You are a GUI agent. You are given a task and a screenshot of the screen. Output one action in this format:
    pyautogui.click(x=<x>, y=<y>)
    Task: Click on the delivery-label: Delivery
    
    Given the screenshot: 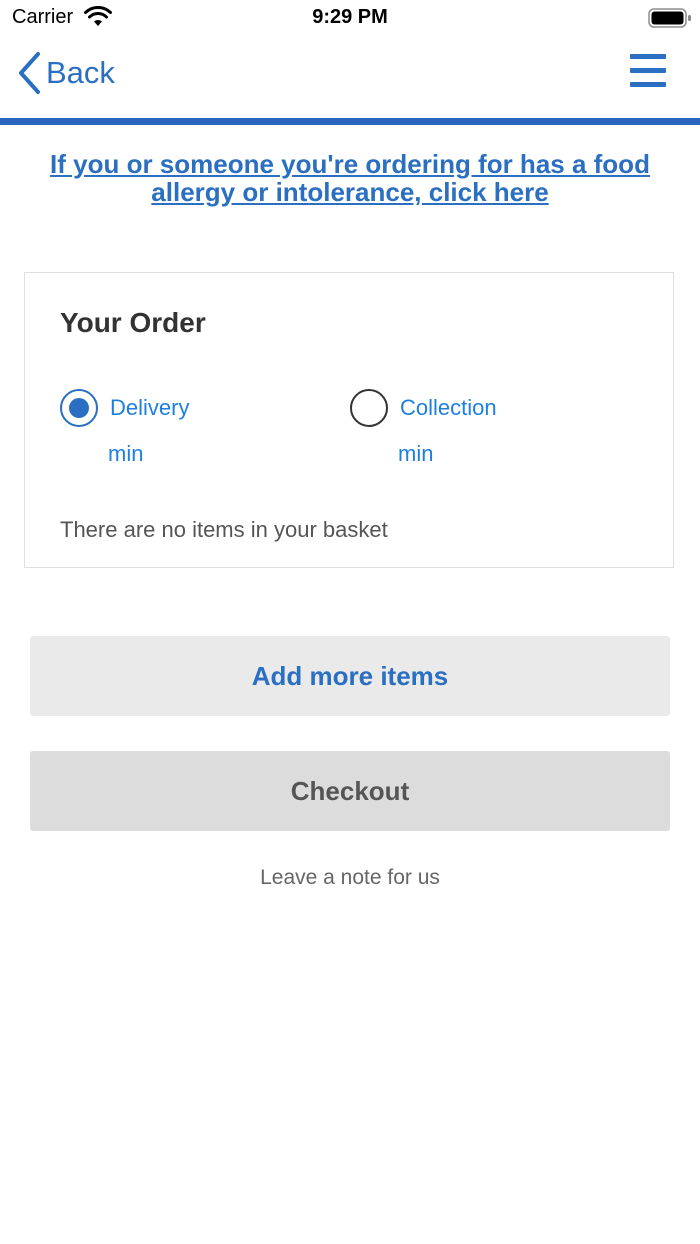 What is the action you would take?
    pyautogui.click(x=150, y=407)
    